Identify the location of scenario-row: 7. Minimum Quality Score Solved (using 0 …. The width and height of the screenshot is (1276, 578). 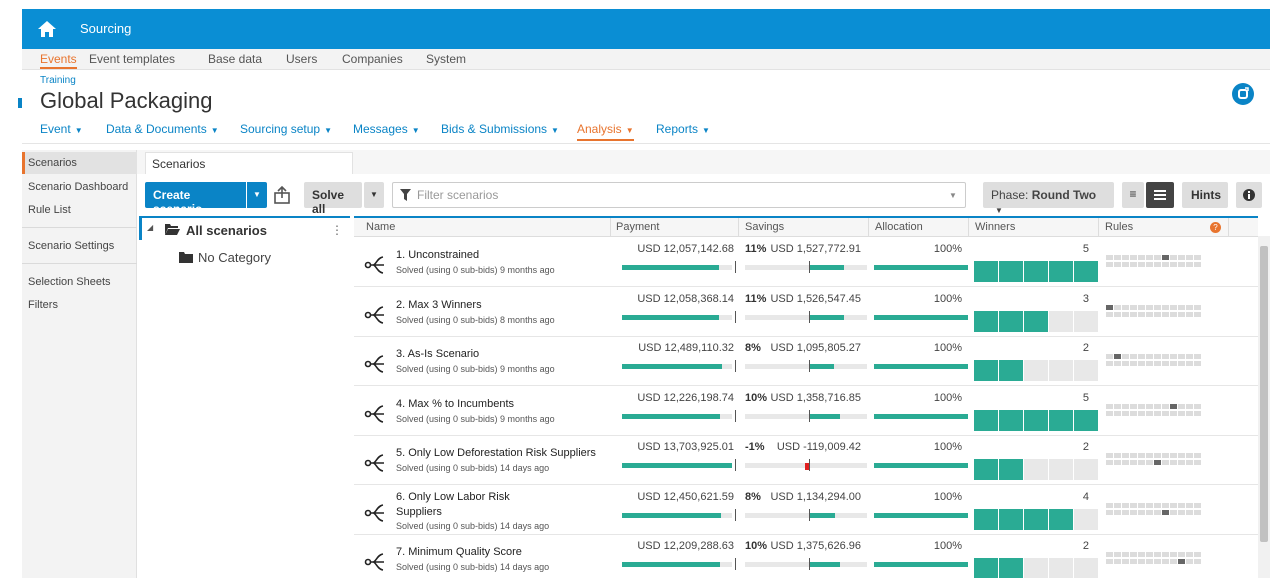
(806, 556).